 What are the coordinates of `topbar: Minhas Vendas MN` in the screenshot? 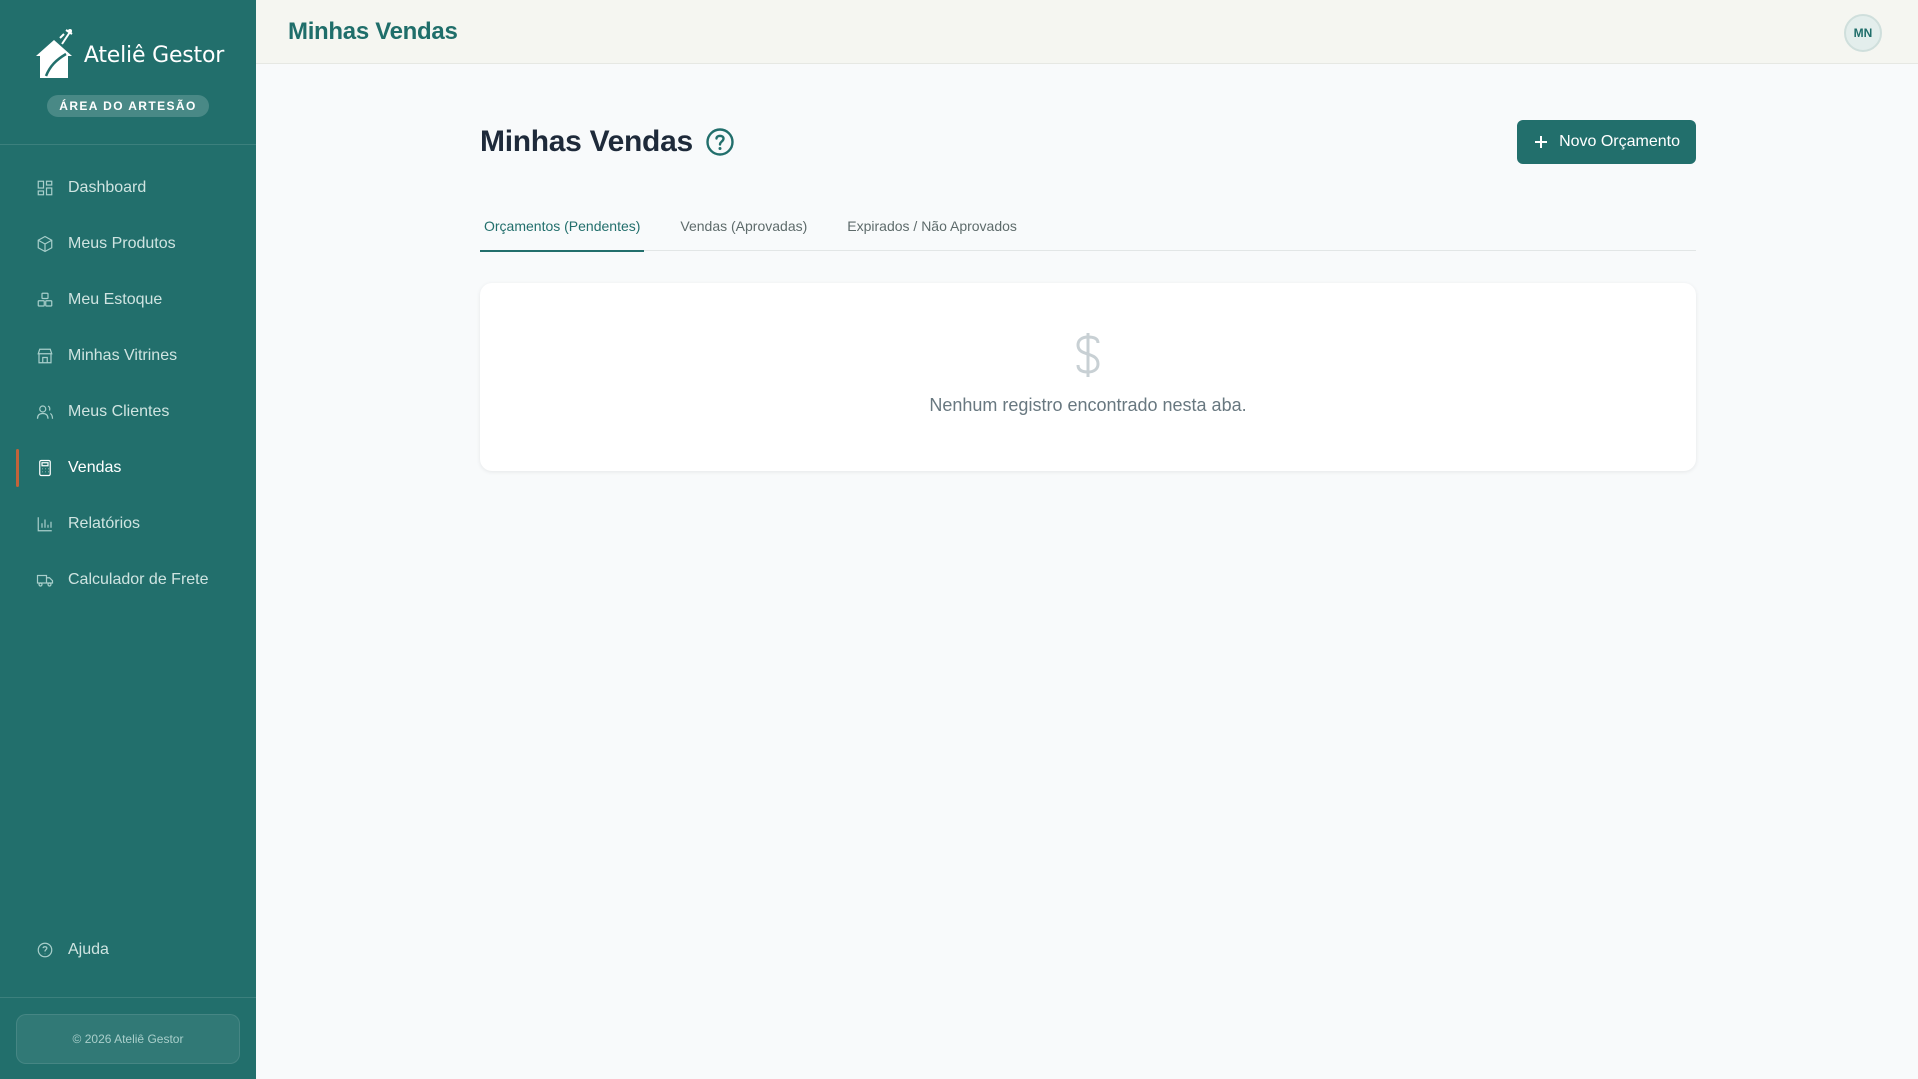 It's located at (1087, 32).